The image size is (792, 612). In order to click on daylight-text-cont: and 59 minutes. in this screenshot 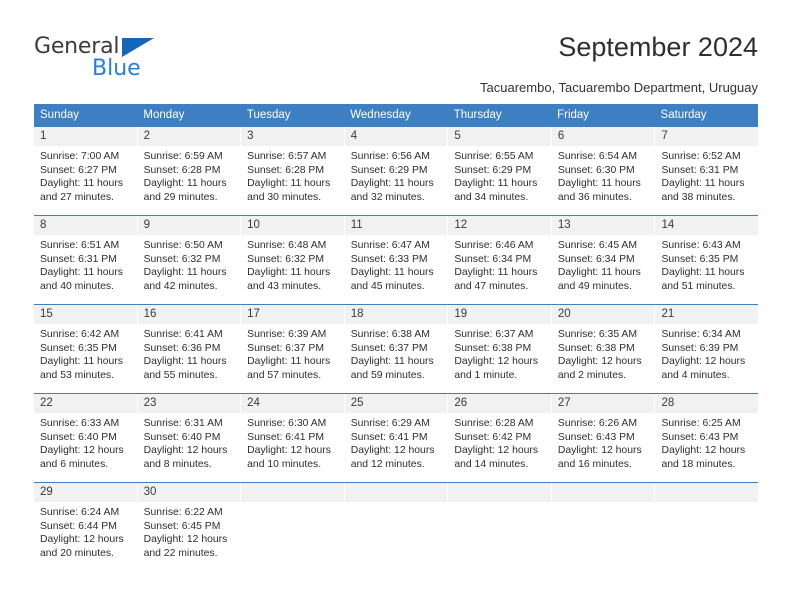, I will do `click(387, 375)`.